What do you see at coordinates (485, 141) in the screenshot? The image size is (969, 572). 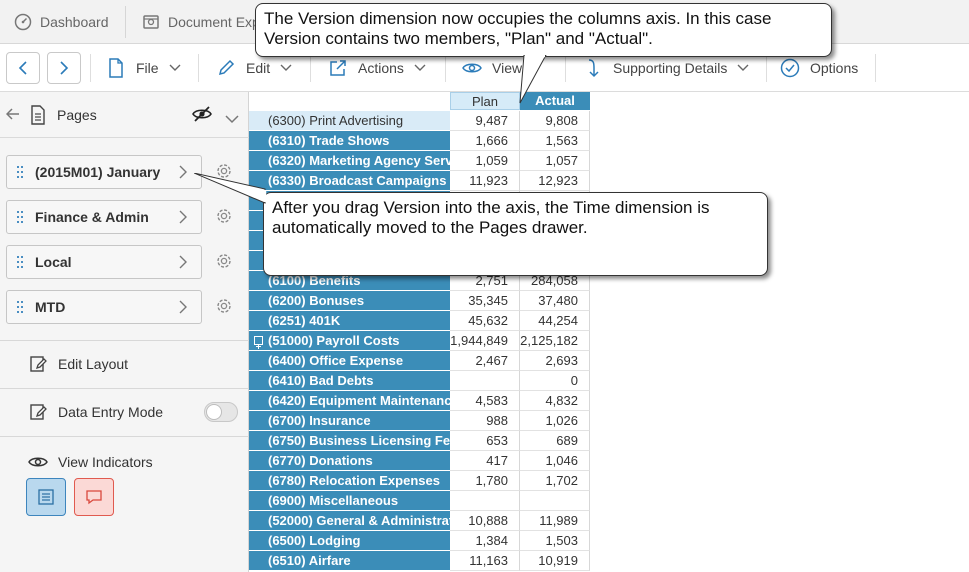 I see `cell-plan: 1,666` at bounding box center [485, 141].